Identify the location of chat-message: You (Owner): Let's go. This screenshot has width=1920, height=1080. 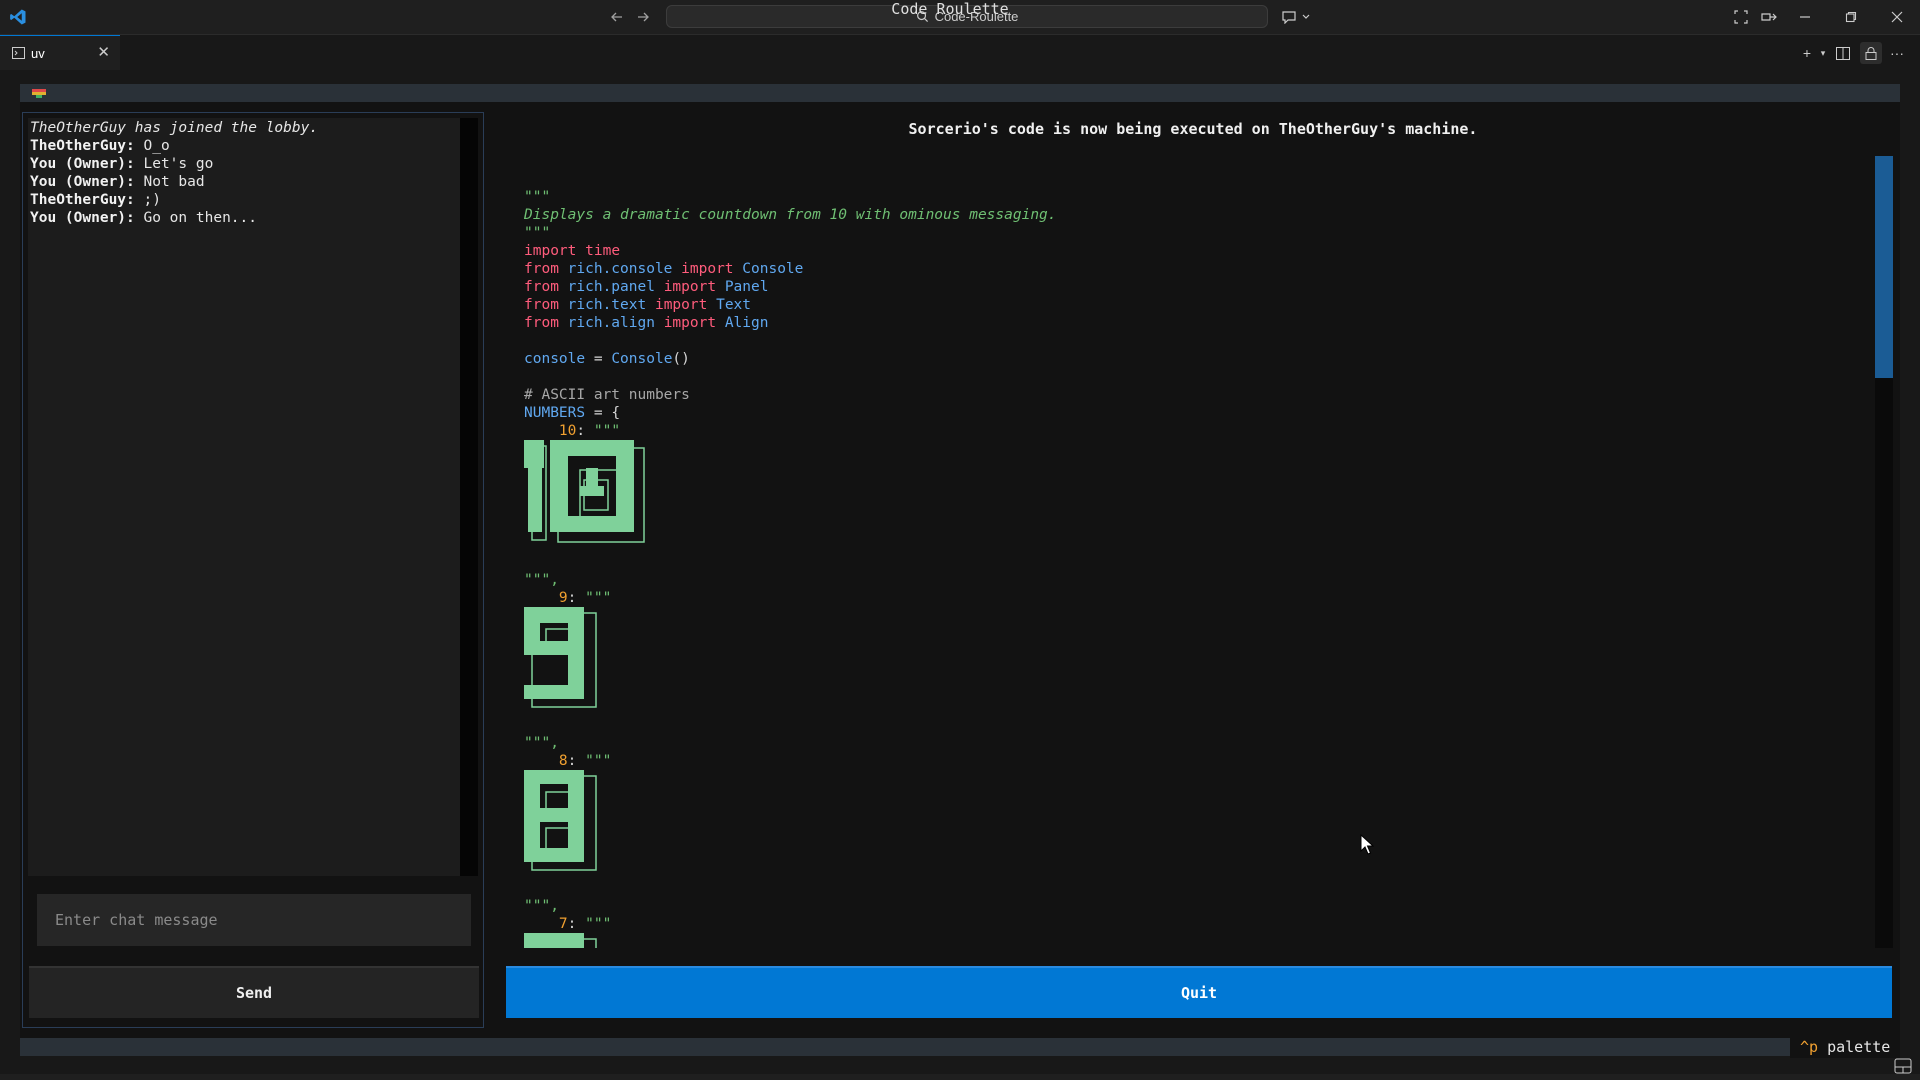
(244, 164).